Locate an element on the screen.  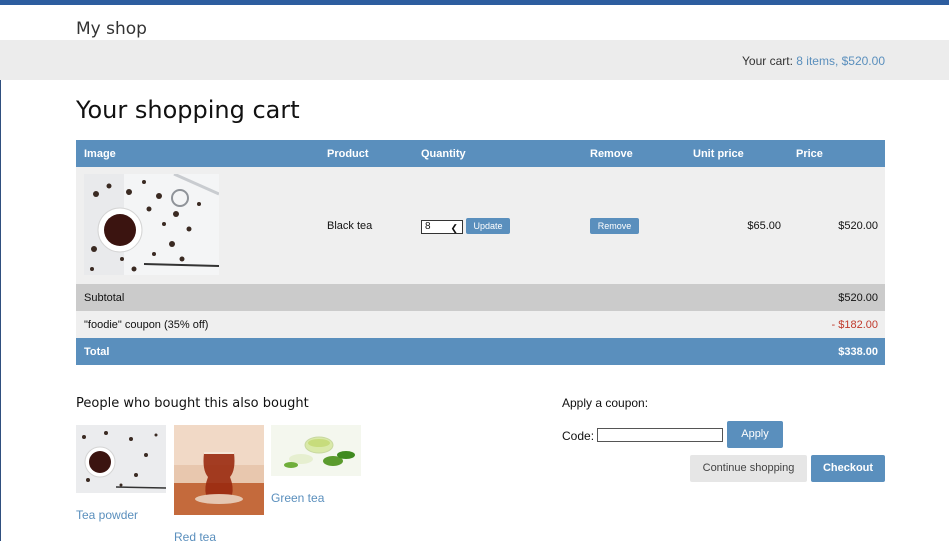
green-tea-photo is located at coordinates (316, 450).